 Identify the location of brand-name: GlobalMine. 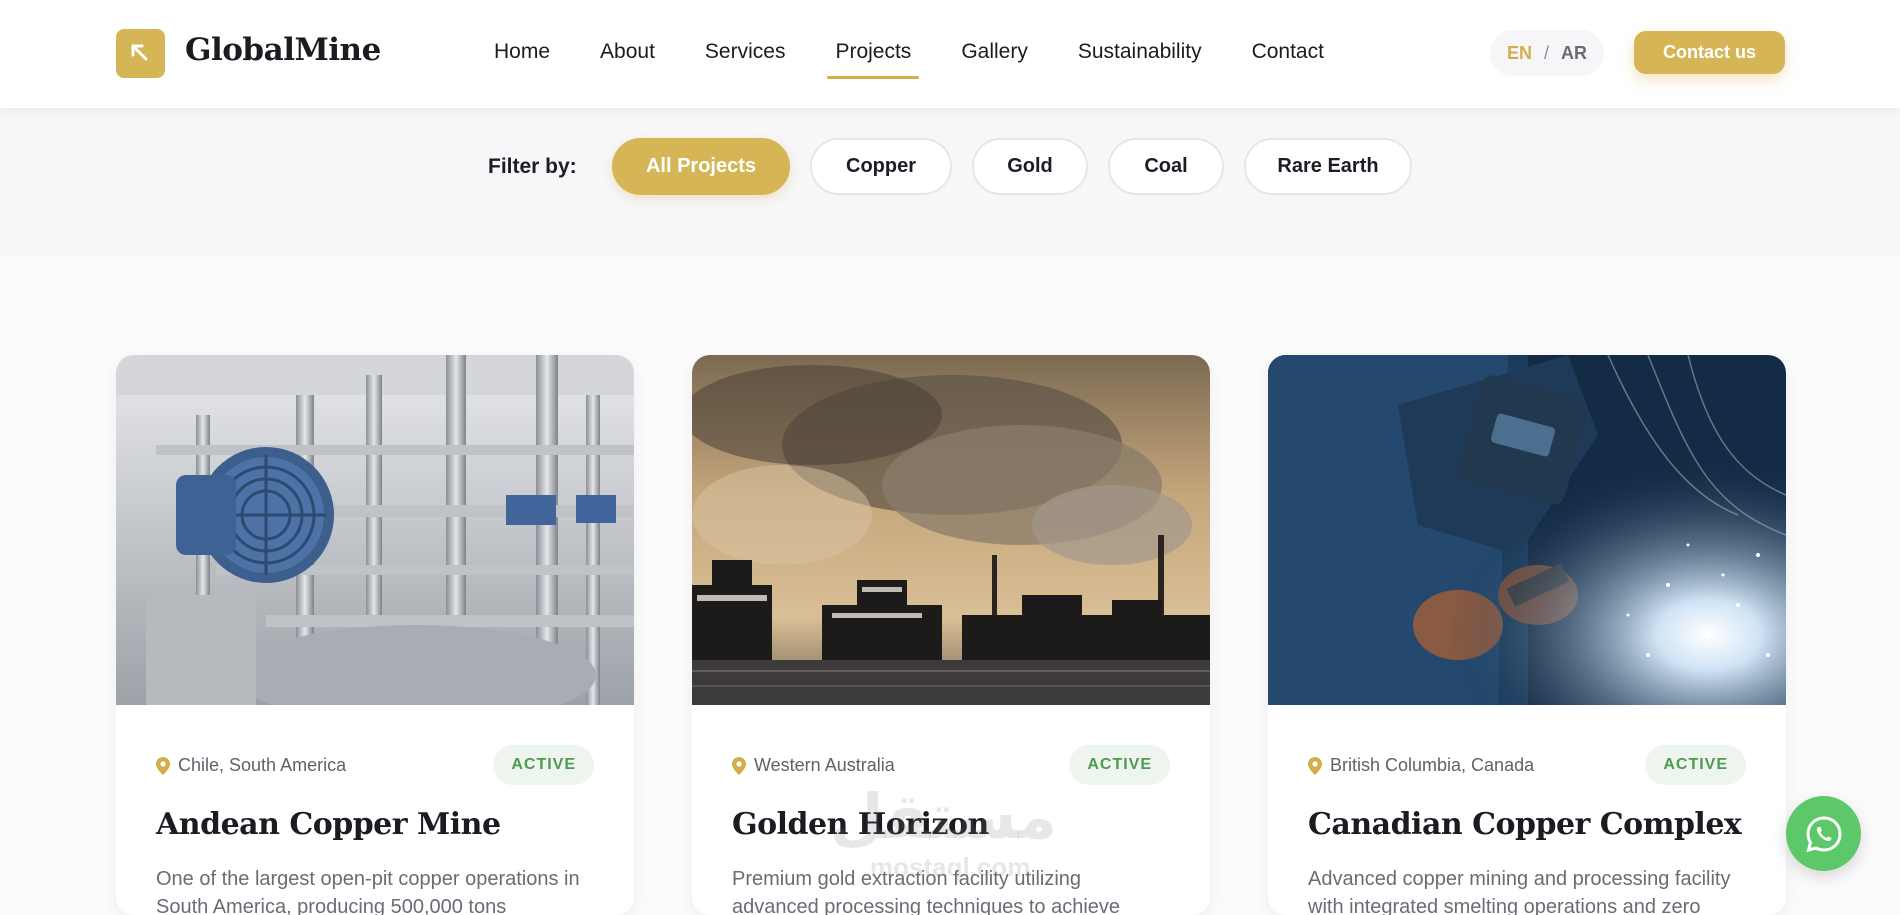
(283, 50).